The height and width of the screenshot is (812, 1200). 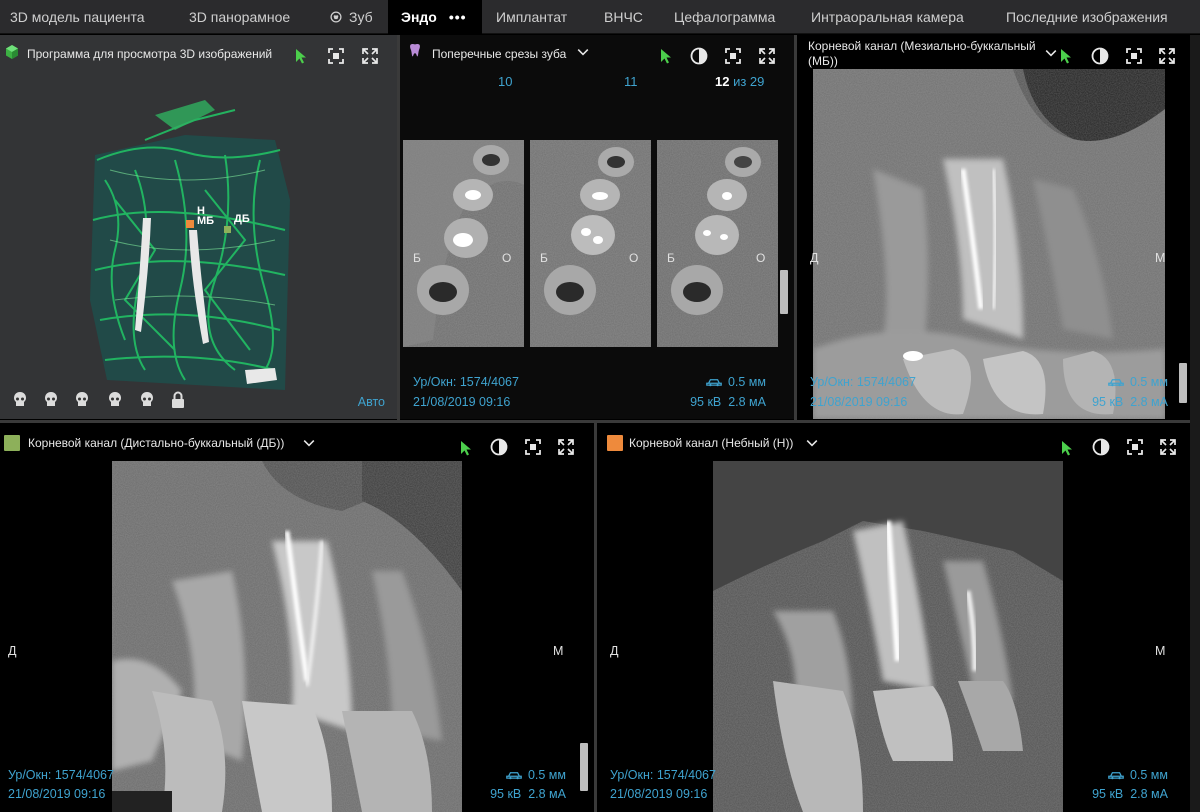 I want to click on 3d-render: Н МБ ДБ, so click(x=190, y=250).